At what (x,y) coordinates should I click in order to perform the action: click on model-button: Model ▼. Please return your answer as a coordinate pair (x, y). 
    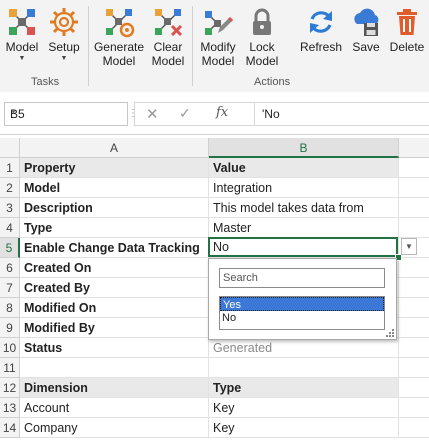
    Looking at the image, I should click on (22, 37).